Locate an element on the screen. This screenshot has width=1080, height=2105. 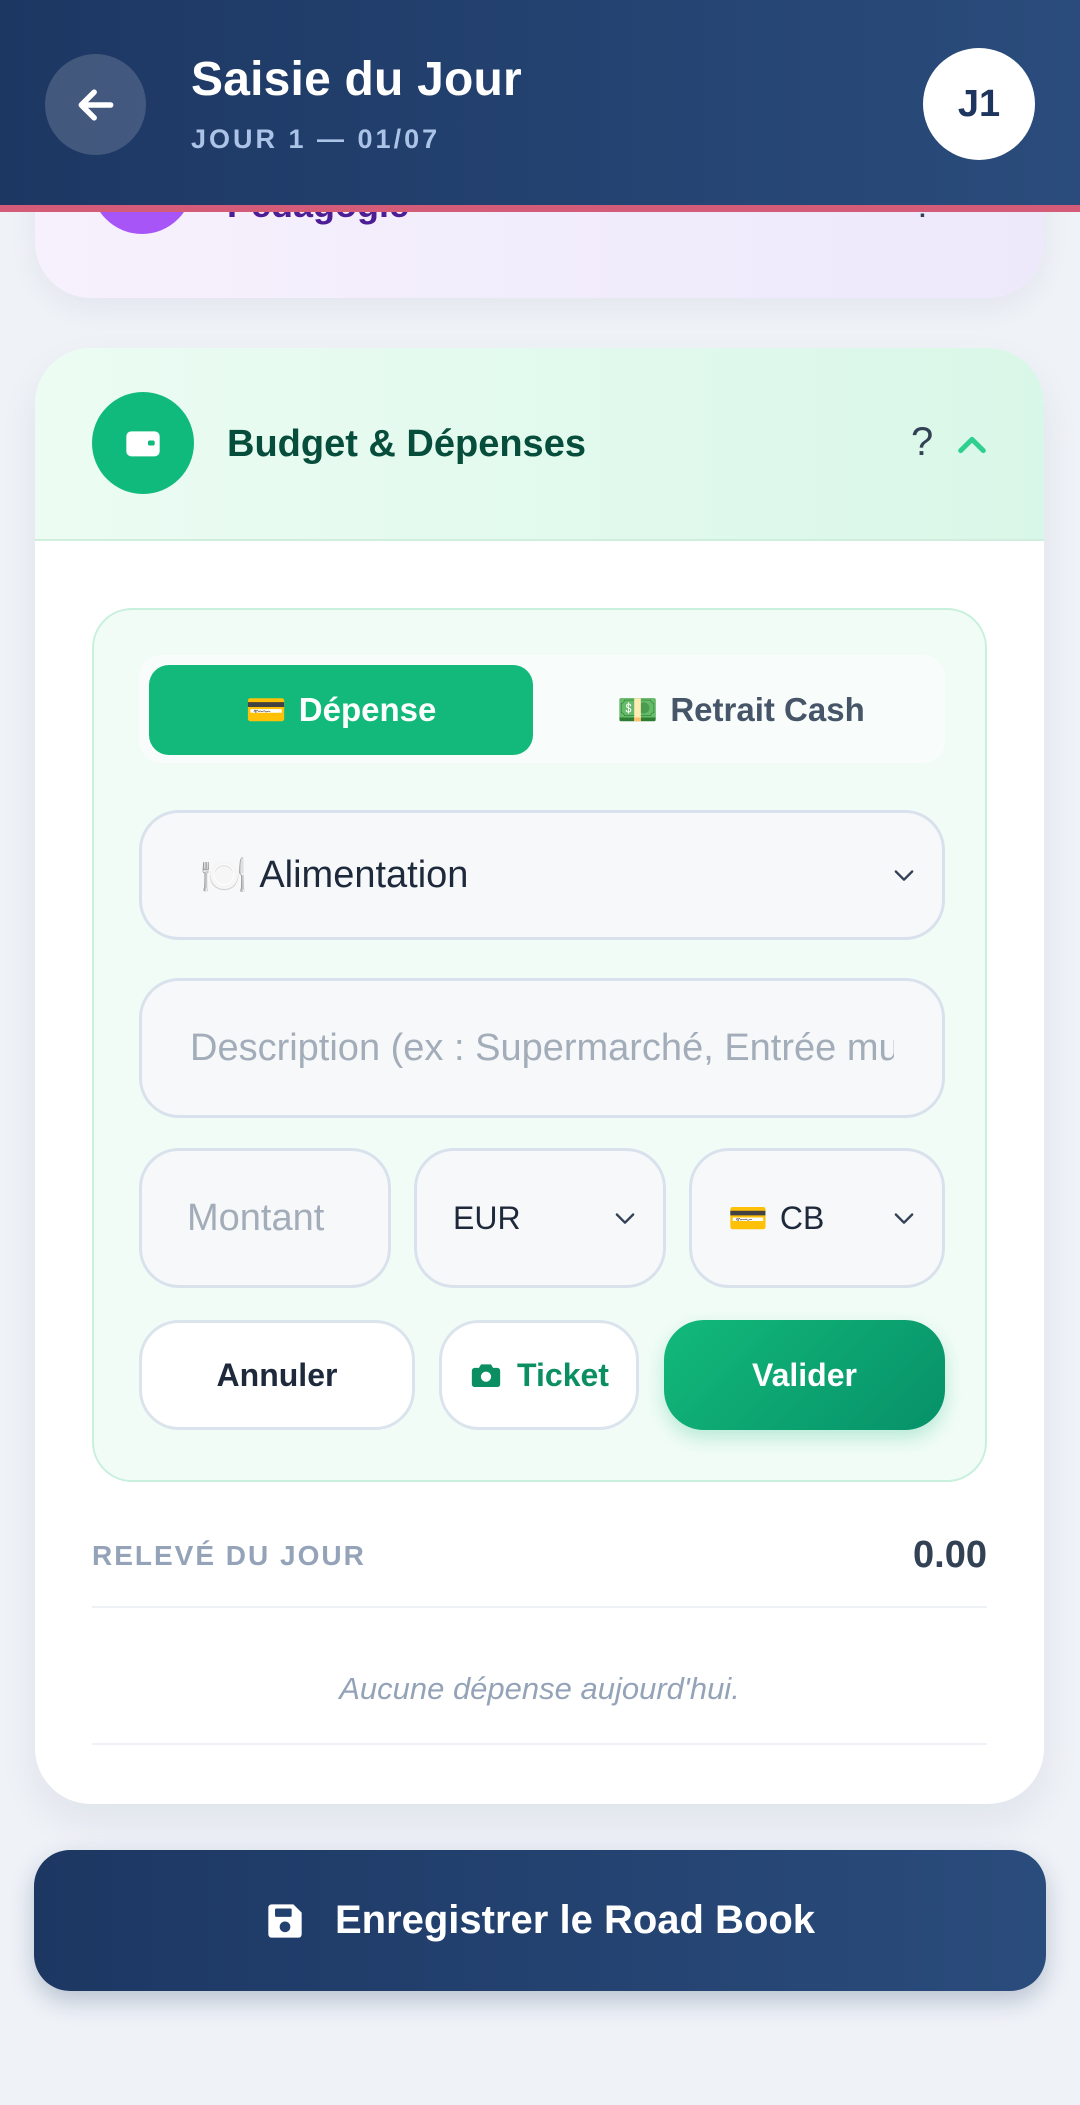
ticket-button-label: Ticket is located at coordinates (563, 1374).